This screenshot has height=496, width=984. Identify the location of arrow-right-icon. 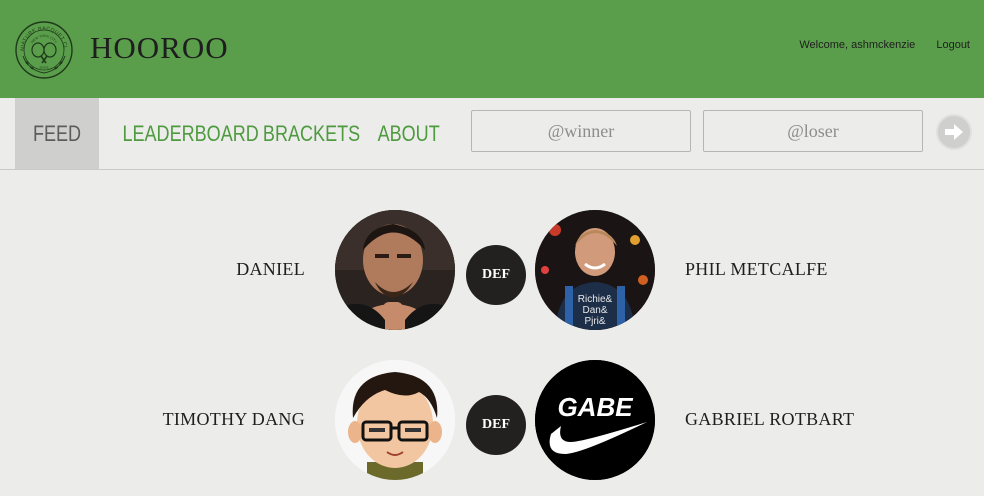
(954, 132).